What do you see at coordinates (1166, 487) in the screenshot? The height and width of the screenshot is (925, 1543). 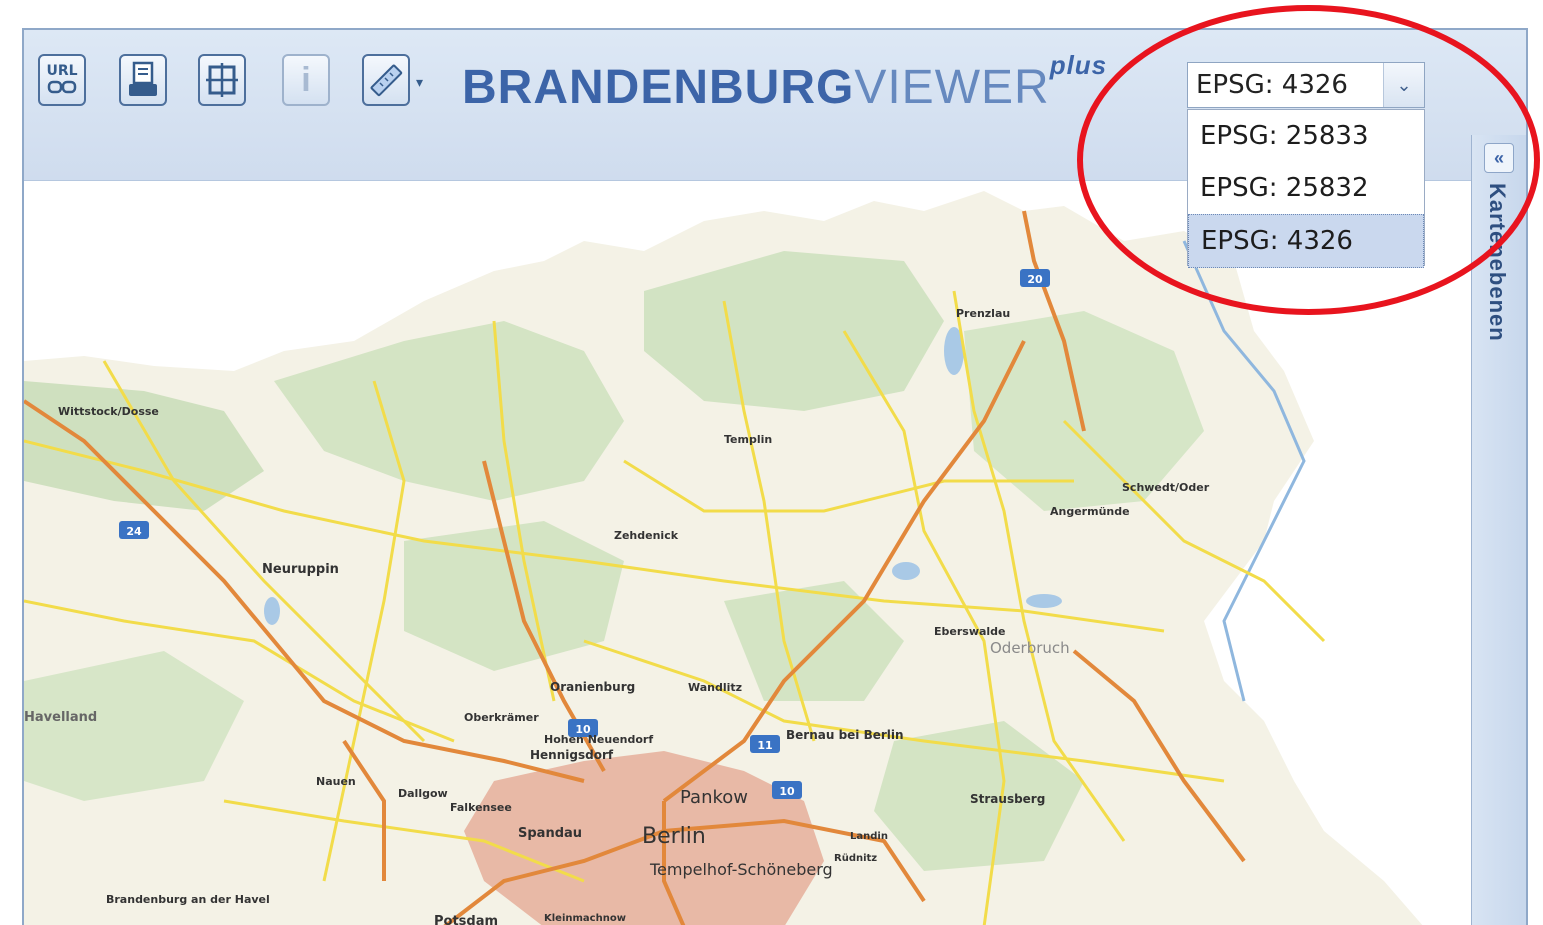 I see `place-label: Schwedt/Oder` at bounding box center [1166, 487].